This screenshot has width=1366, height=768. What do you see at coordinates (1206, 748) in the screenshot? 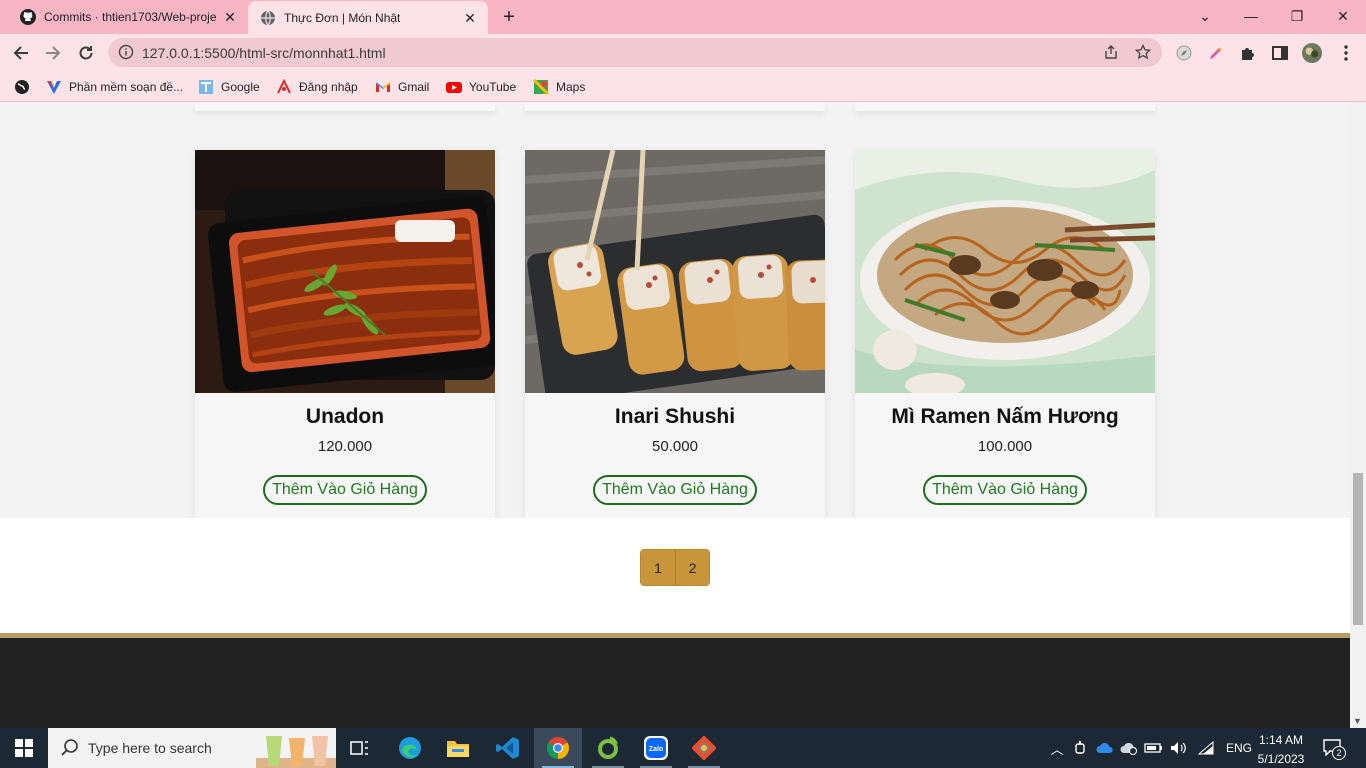
I see `wifi-icon` at bounding box center [1206, 748].